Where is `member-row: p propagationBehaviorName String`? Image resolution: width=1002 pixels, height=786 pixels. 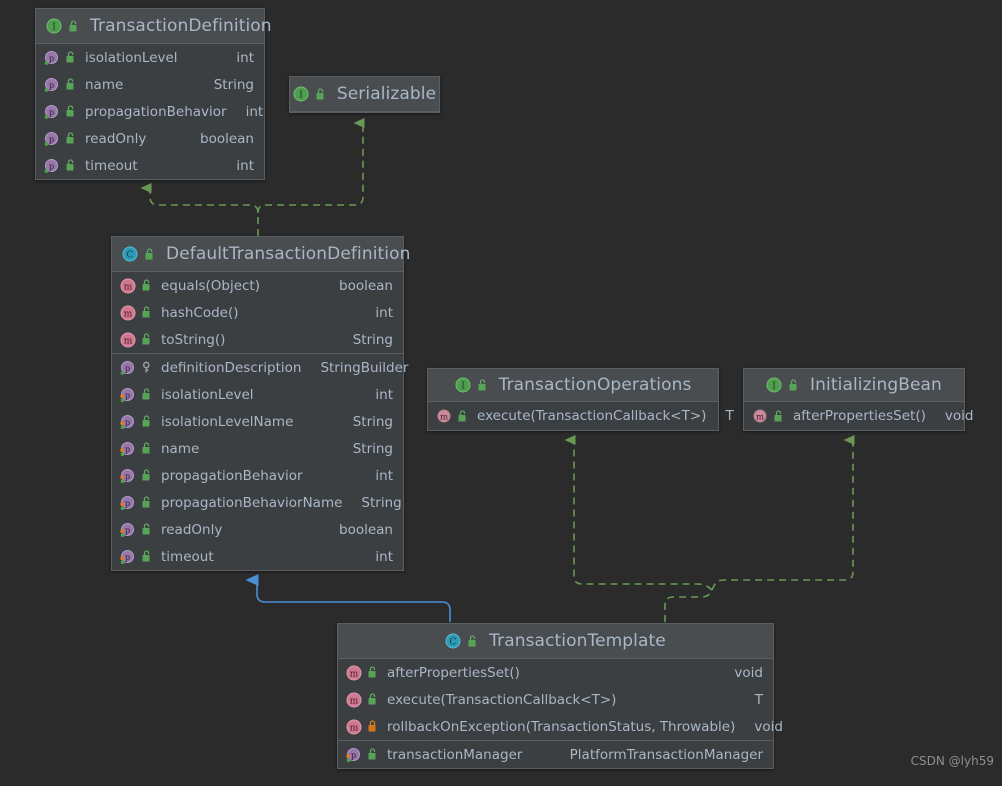 member-row: p propagationBehaviorName String is located at coordinates (257, 502).